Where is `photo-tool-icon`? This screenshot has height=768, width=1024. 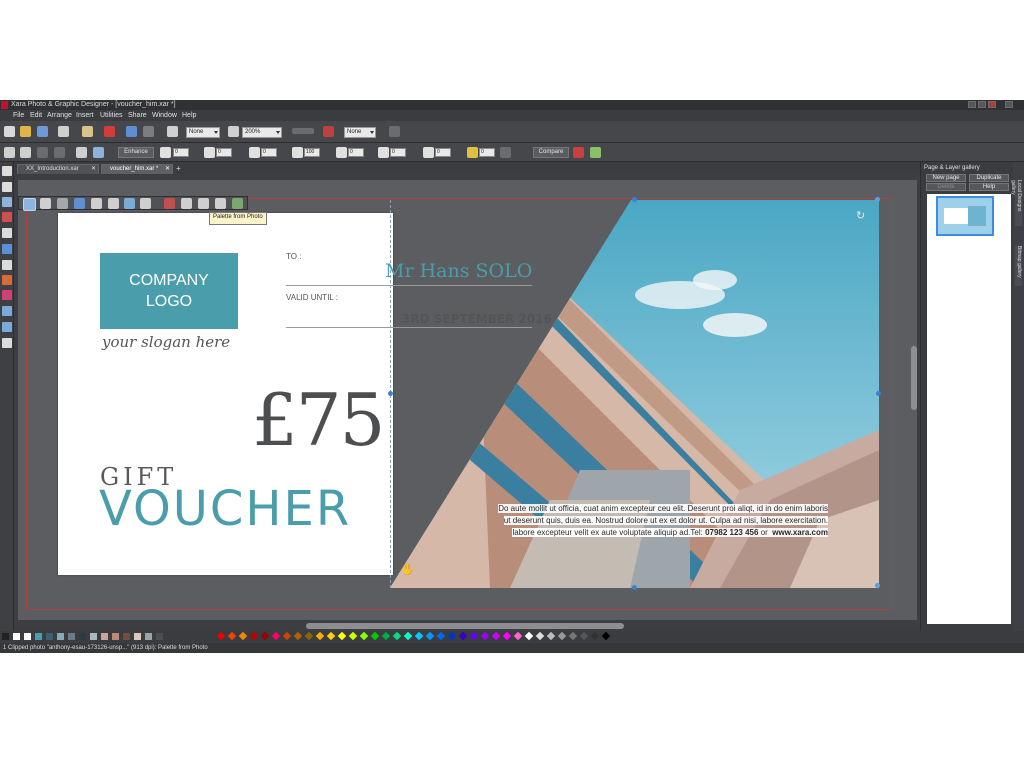
photo-tool-icon is located at coordinates (7, 202).